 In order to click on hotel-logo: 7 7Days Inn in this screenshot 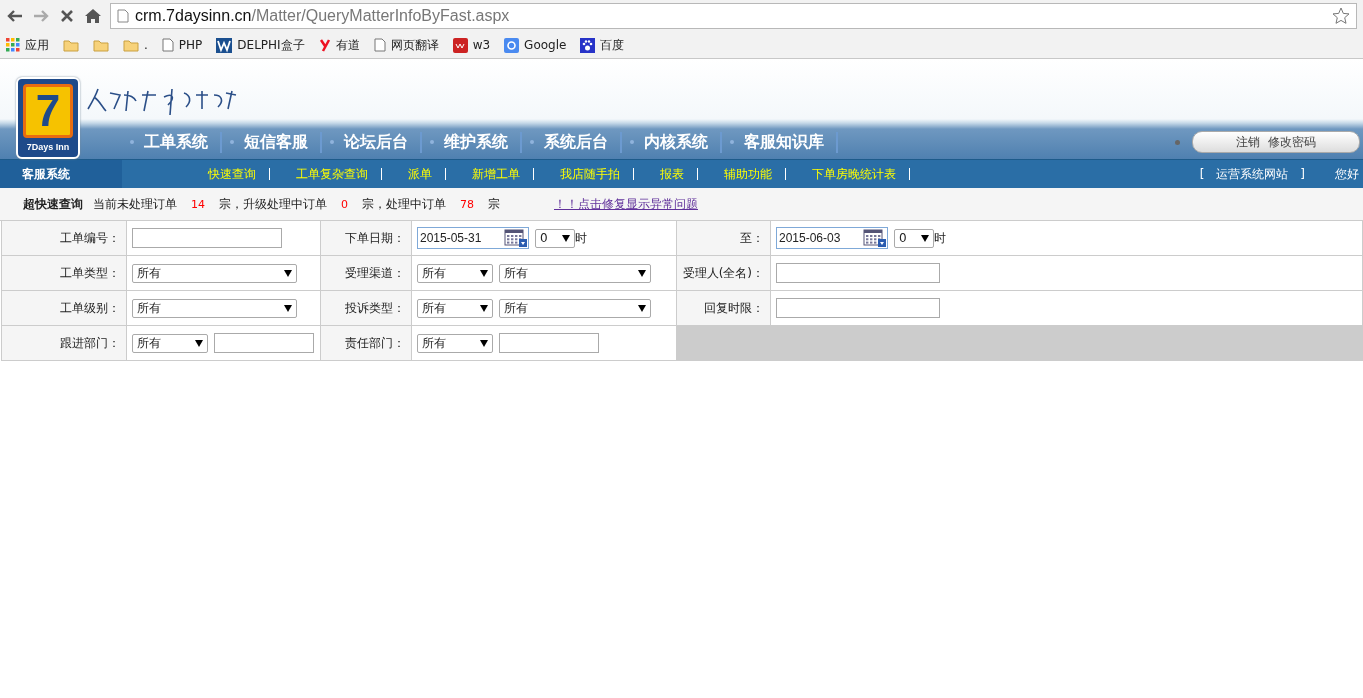, I will do `click(48, 118)`.